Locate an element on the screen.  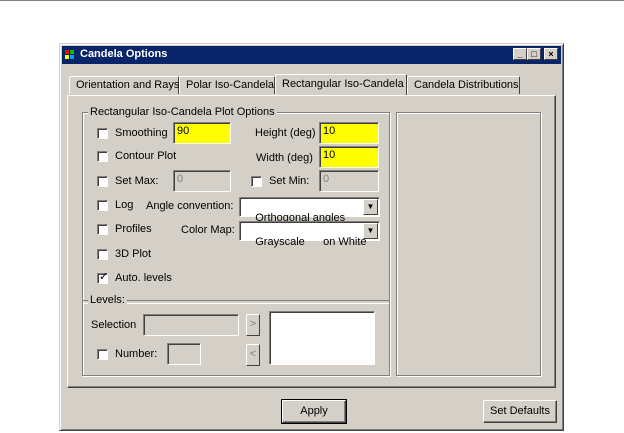
maximize-button: □ is located at coordinates (534, 54).